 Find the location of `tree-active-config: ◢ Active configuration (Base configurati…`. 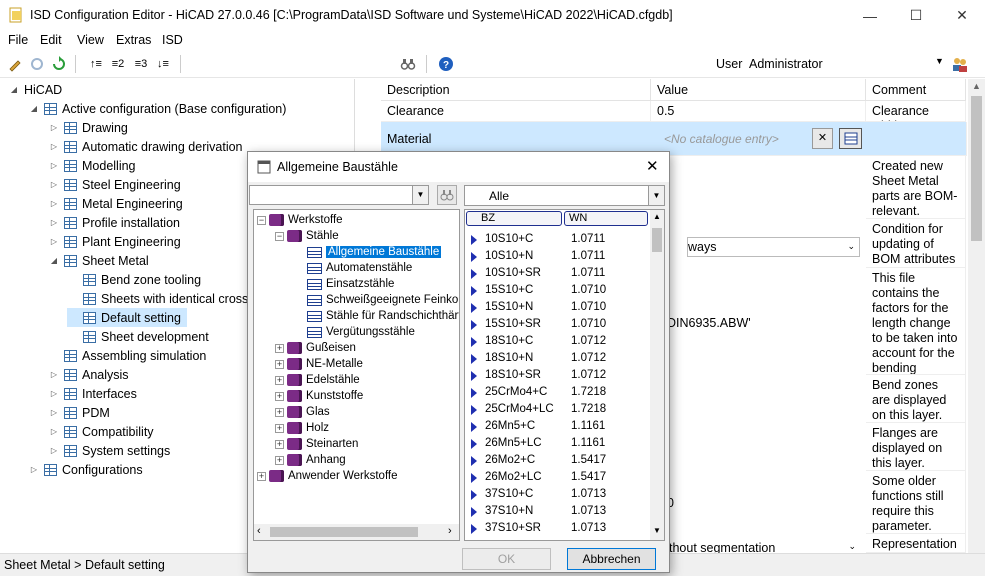

tree-active-config: ◢ Active configuration (Base configurati… is located at coordinates (157, 108).